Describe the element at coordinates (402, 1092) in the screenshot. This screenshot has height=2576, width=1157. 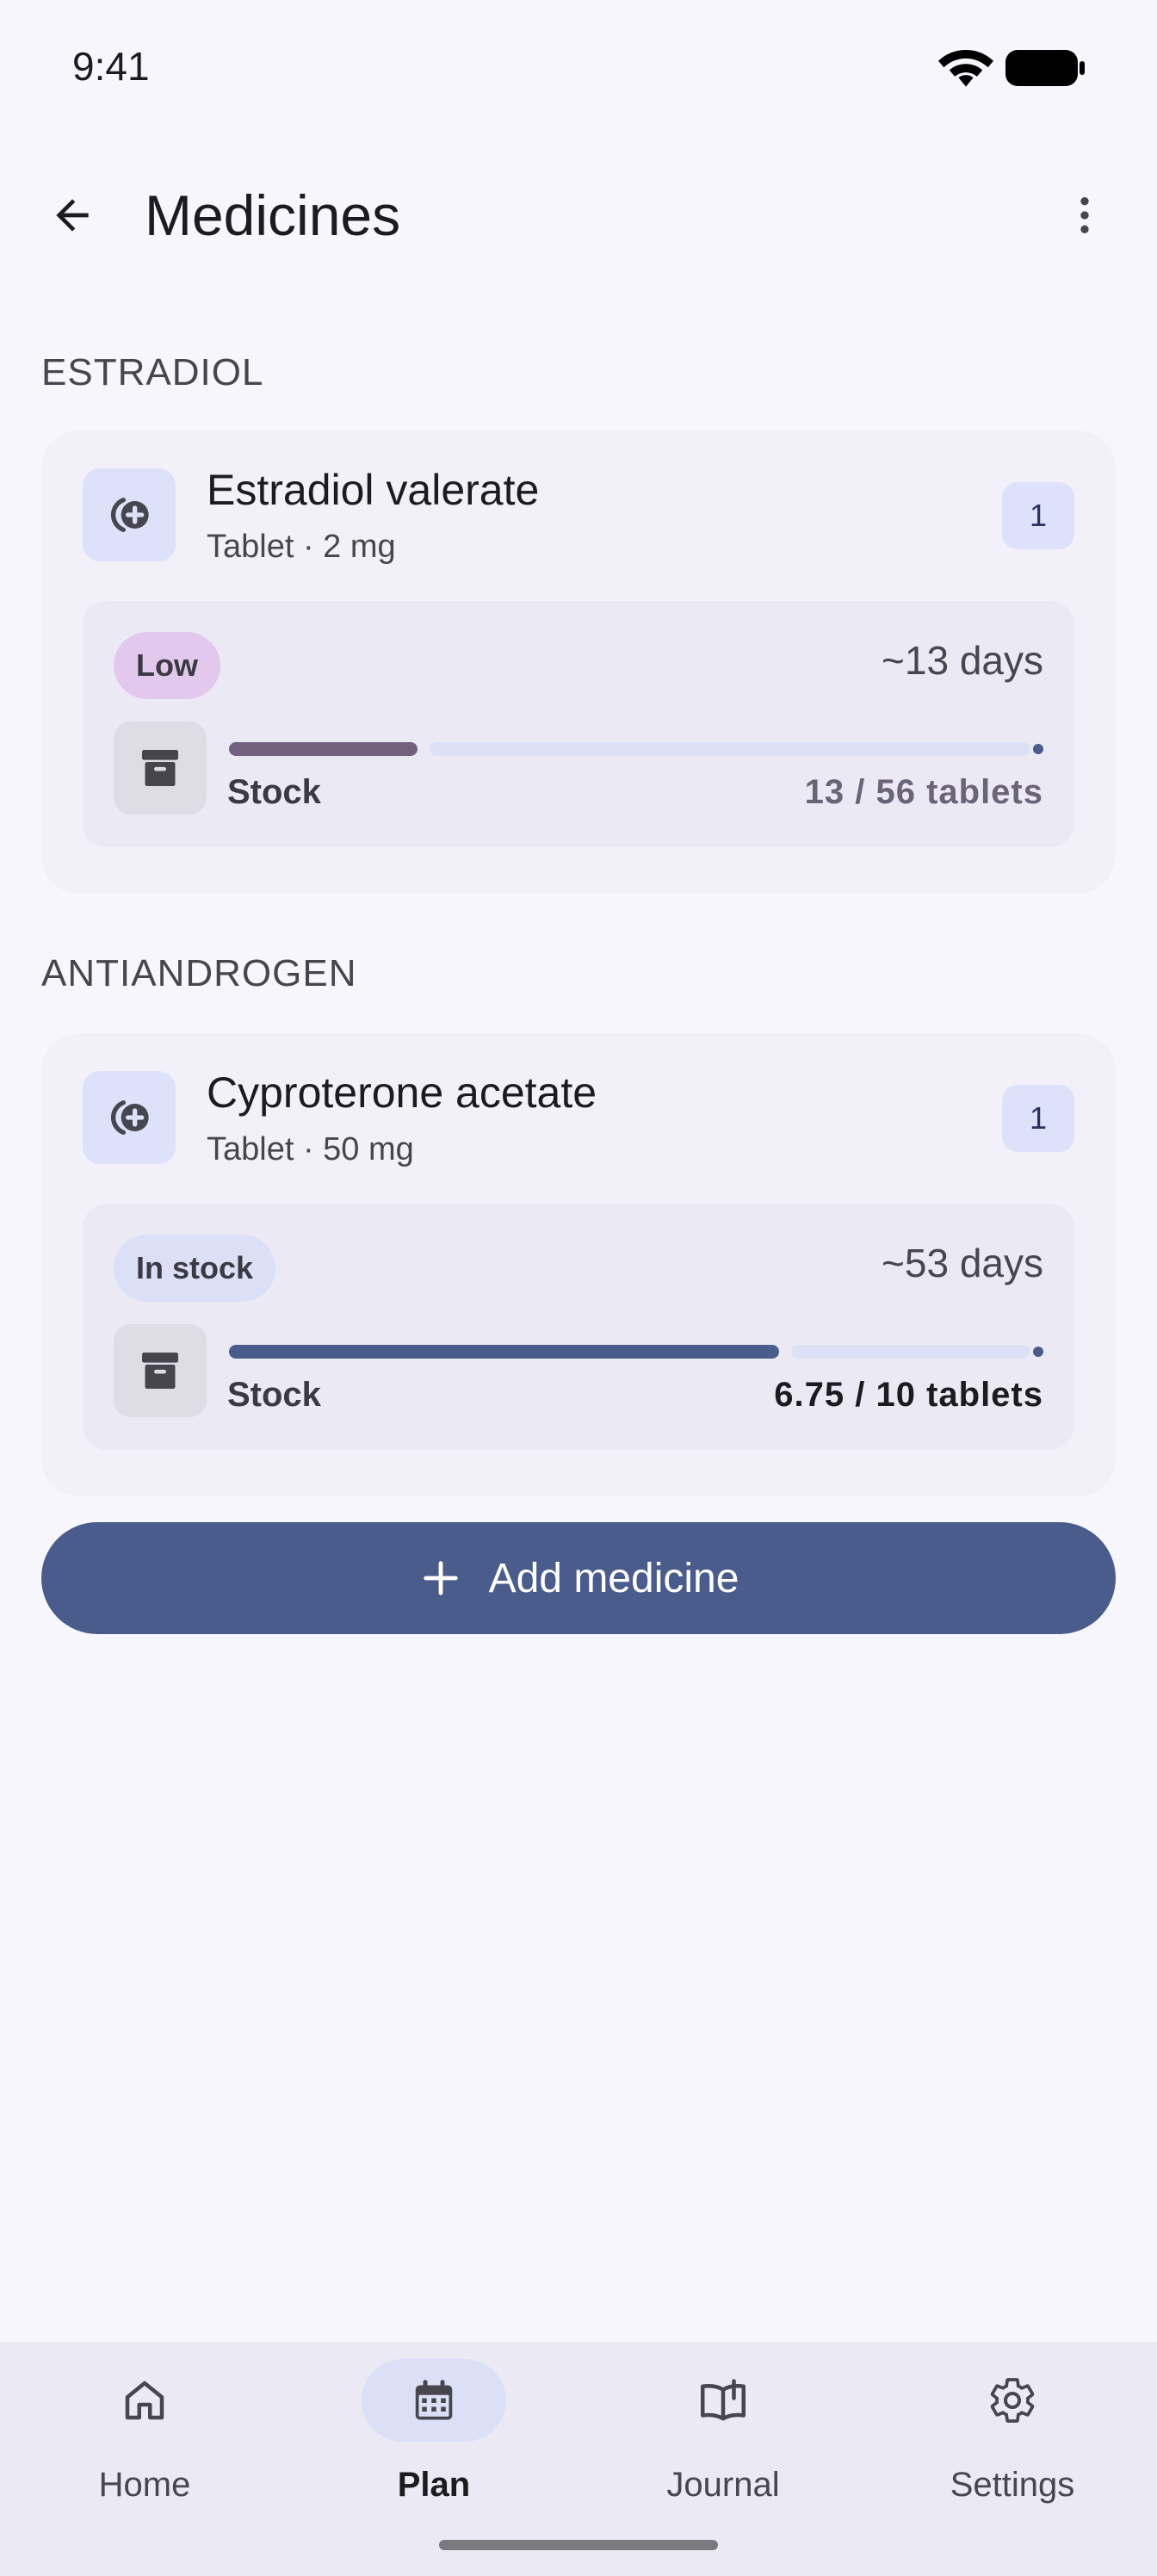
I see `medicine-name: Cyproterone acetate` at that location.